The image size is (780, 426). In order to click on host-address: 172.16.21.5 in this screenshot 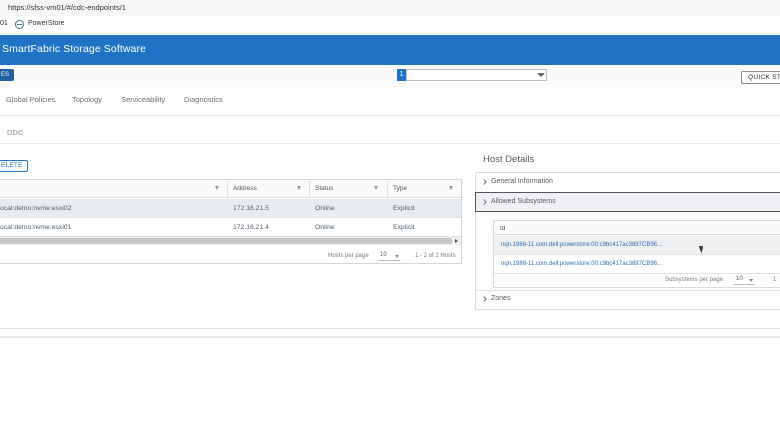, I will do `click(251, 208)`.